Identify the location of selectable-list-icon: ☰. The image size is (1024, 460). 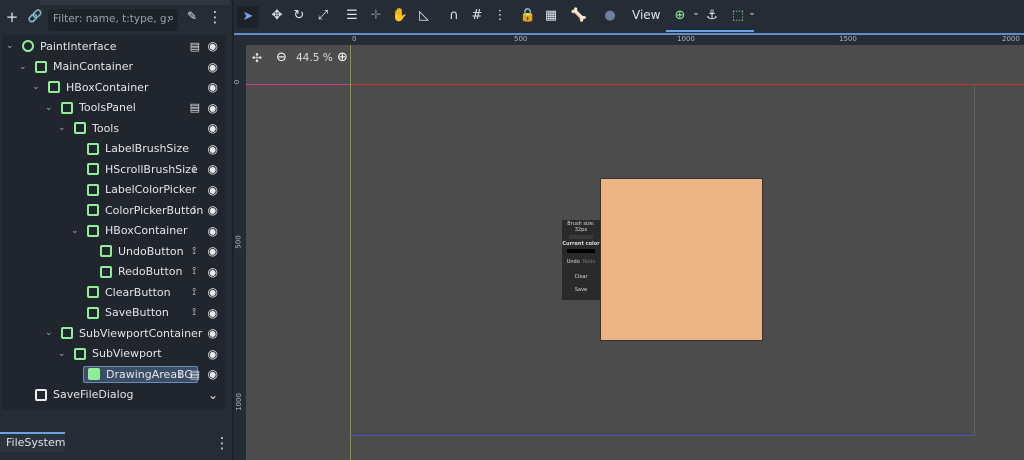
(352, 15).